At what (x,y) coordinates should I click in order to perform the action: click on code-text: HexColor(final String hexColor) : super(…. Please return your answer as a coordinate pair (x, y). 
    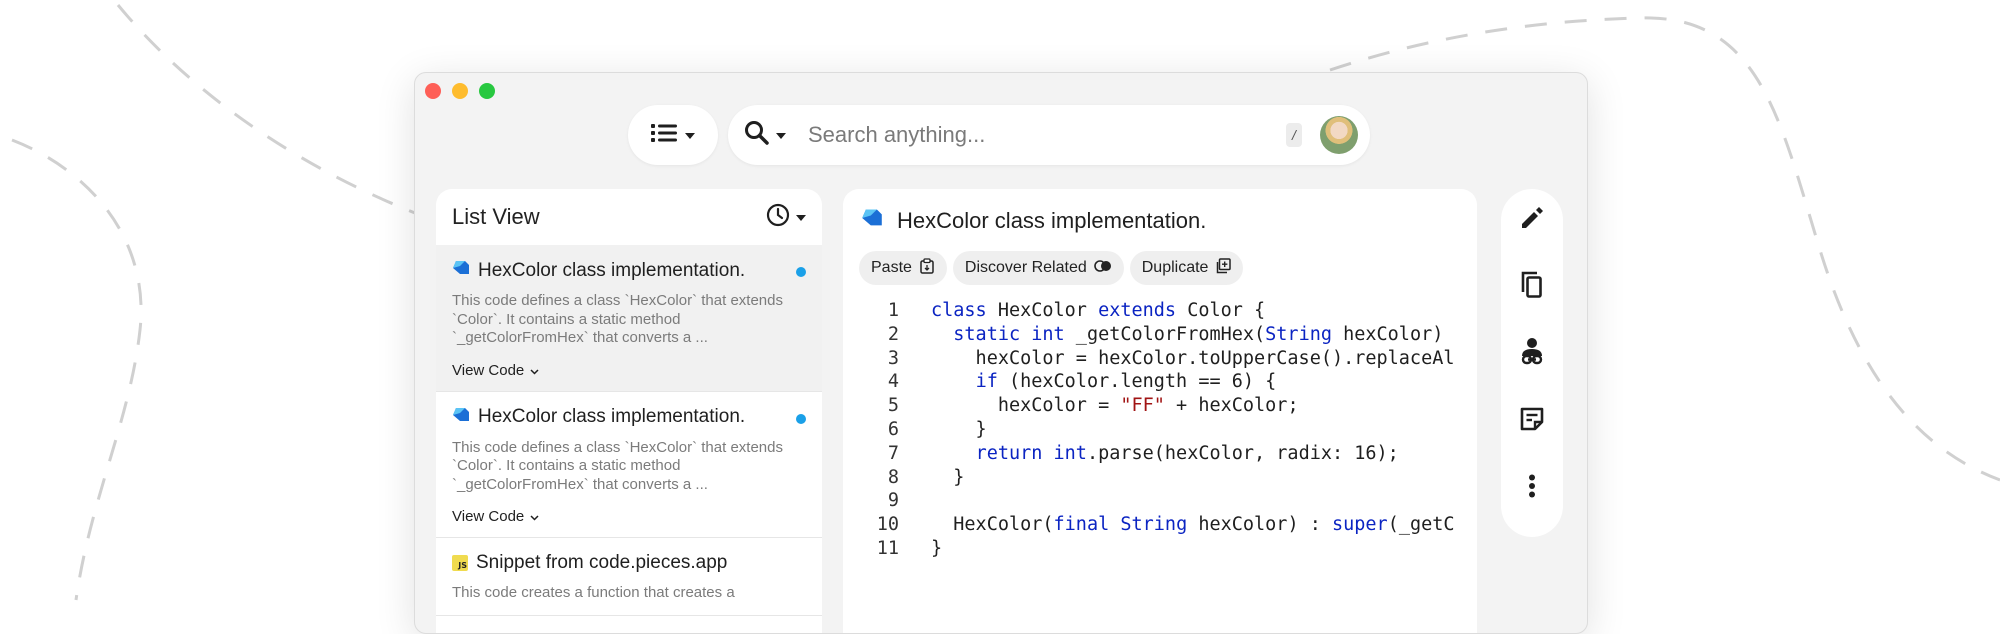
    Looking at the image, I should click on (1193, 525).